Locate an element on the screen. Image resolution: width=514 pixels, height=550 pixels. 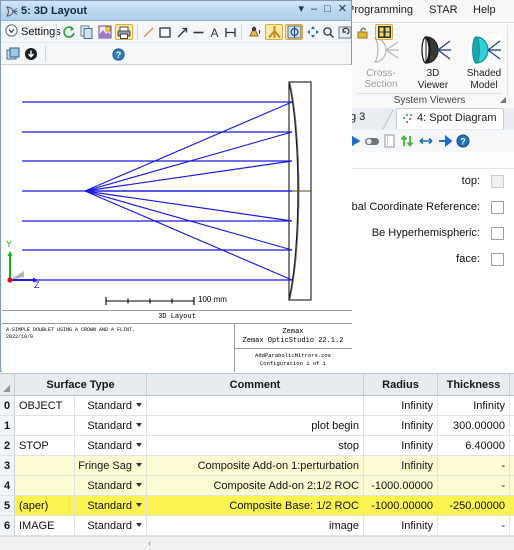
table-row: 0 OBJECT Standard Infinity Infinity is located at coordinates (257, 406).